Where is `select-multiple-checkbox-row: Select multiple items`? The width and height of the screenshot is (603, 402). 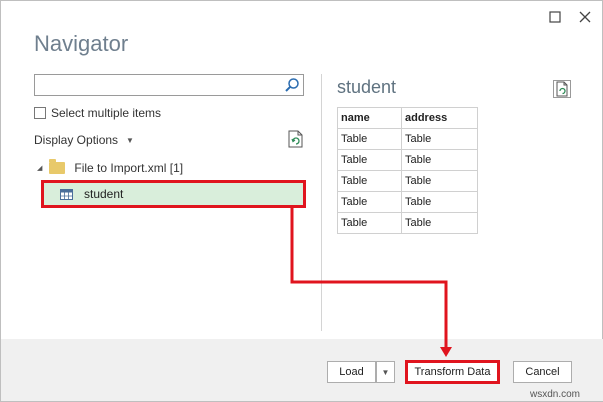 select-multiple-checkbox-row: Select multiple items is located at coordinates (97, 113).